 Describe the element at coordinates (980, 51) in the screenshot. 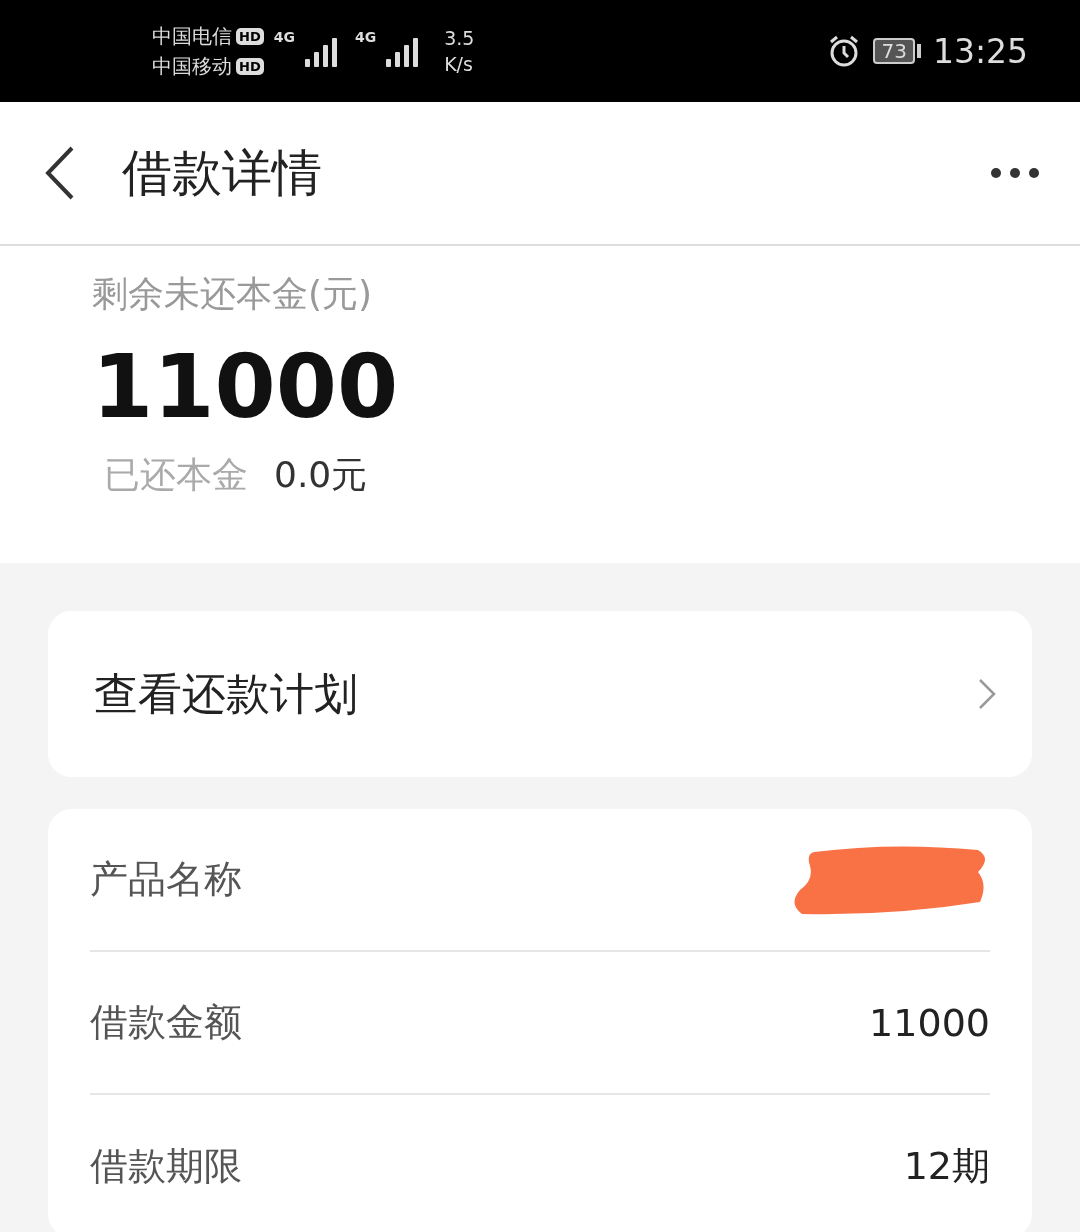

I see `clock: 13:25` at that location.